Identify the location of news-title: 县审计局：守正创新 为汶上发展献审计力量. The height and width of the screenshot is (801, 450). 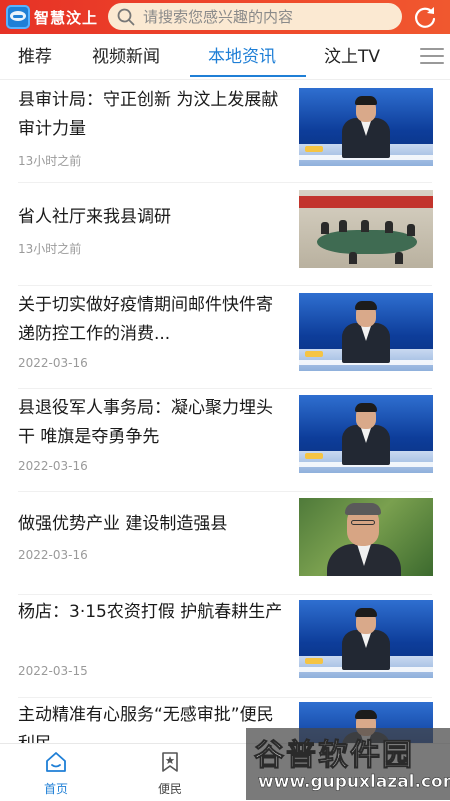
(148, 114).